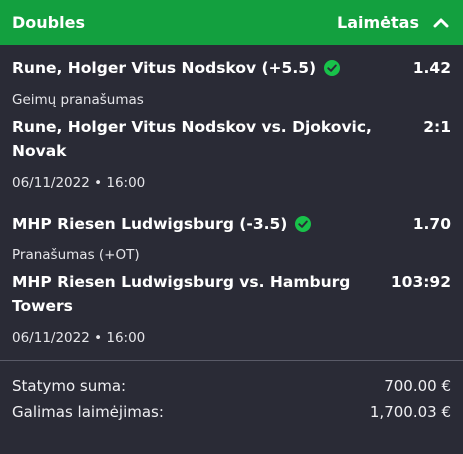  What do you see at coordinates (431, 224) in the screenshot?
I see `odds-value: 1.70` at bounding box center [431, 224].